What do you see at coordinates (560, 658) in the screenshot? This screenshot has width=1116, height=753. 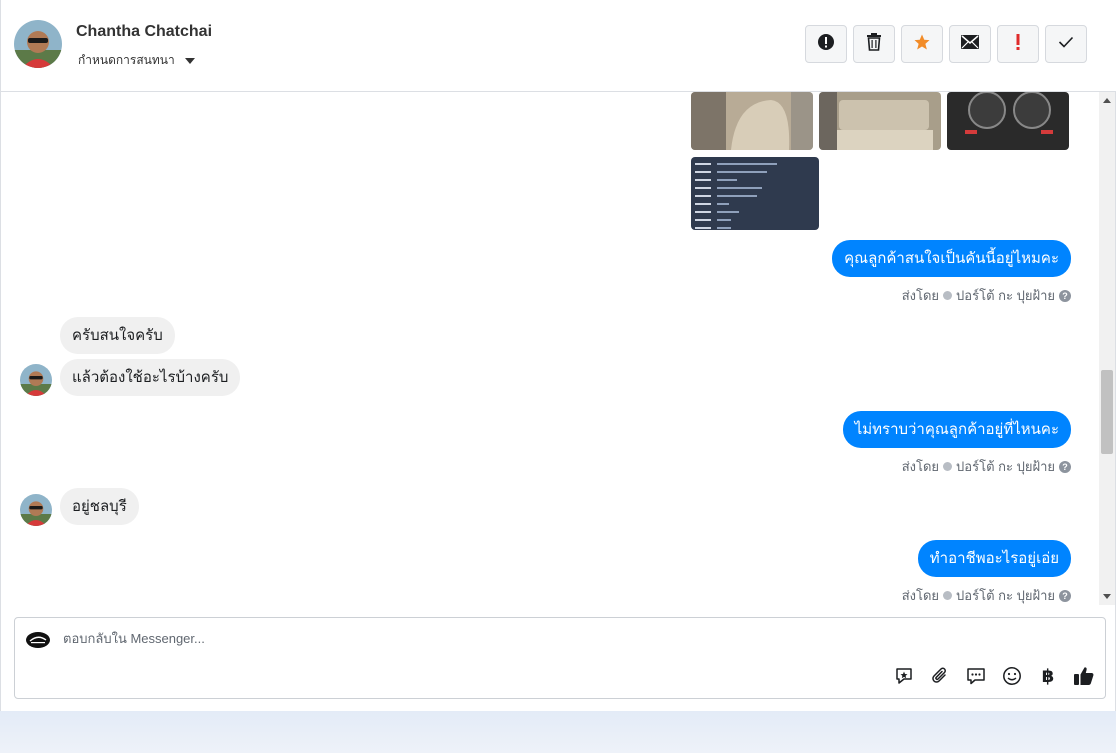 I see `reply-composer: ฿` at bounding box center [560, 658].